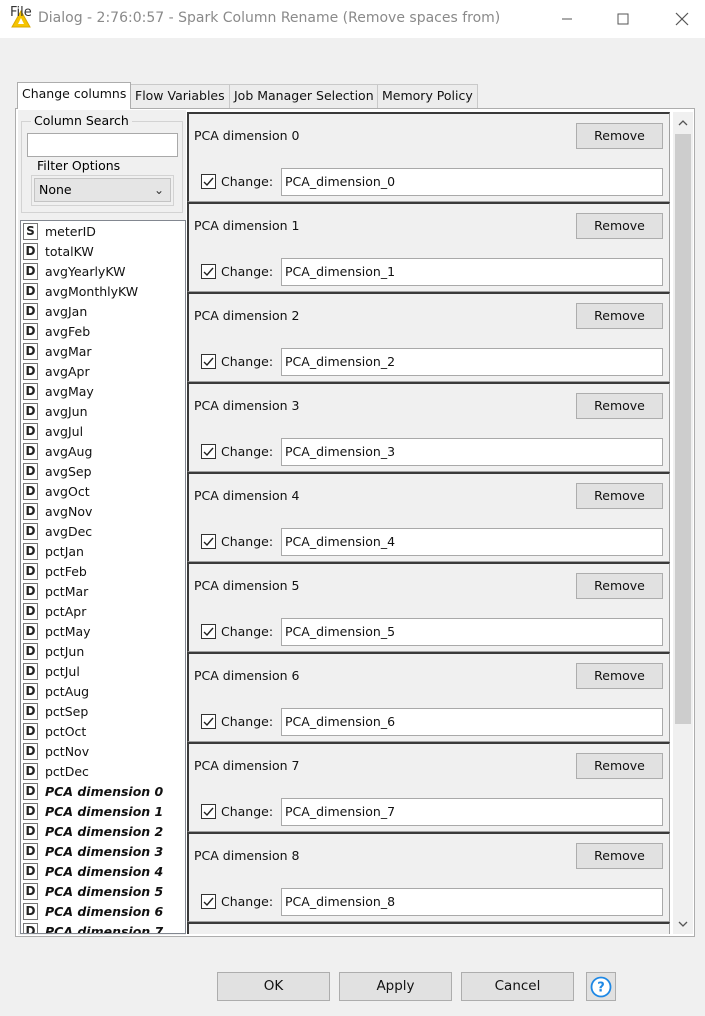 This screenshot has height=1016, width=705. I want to click on close-icon, so click(682, 19).